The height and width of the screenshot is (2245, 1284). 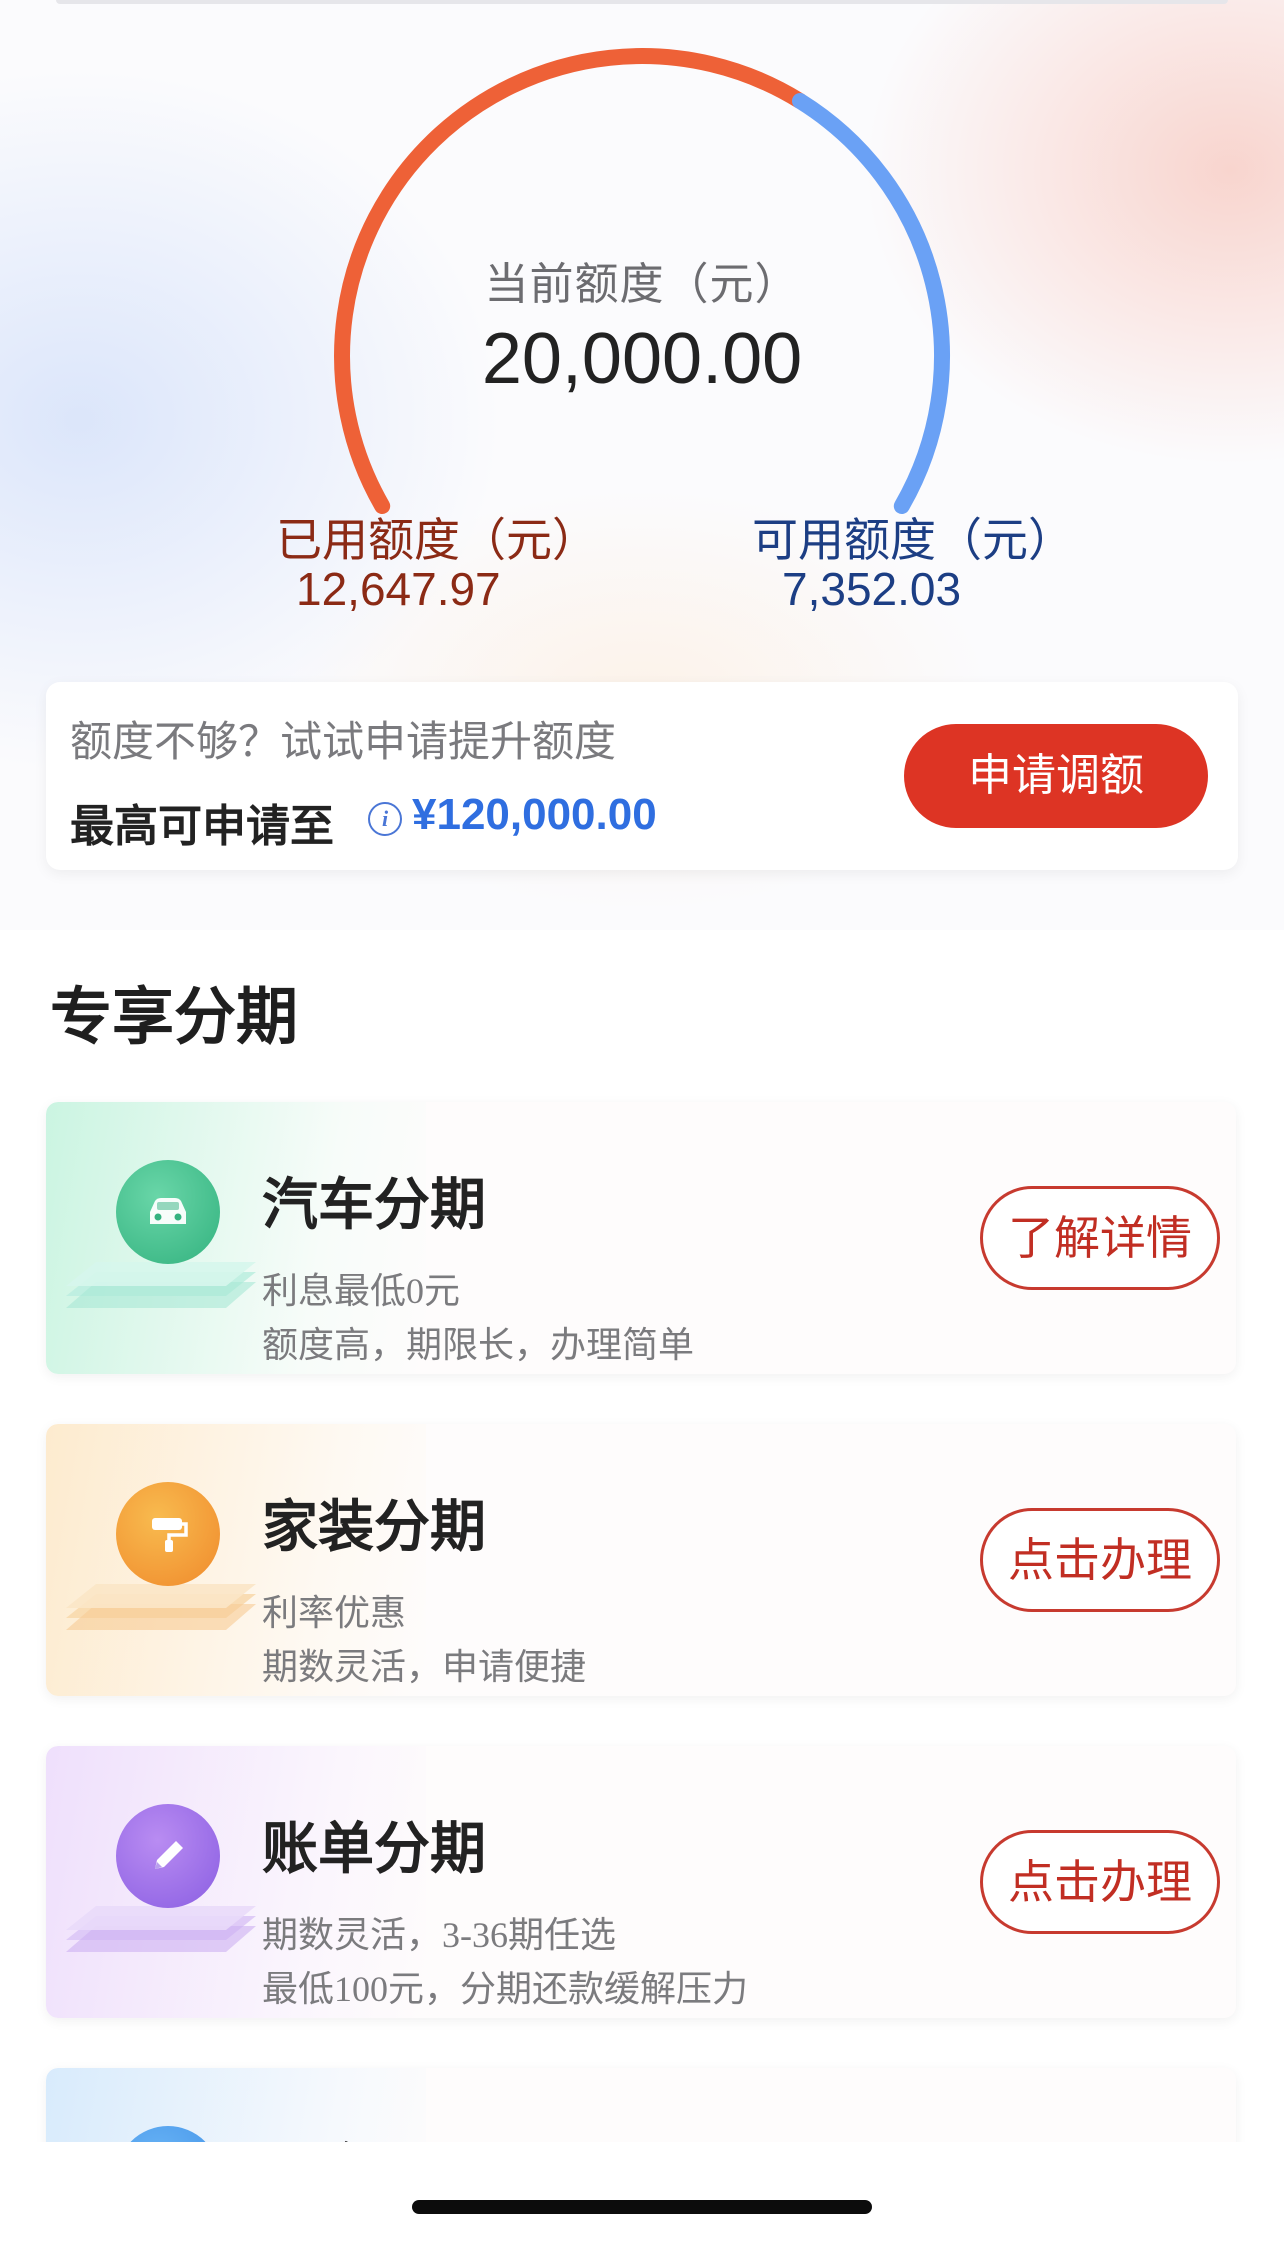 What do you see at coordinates (913, 540) in the screenshot?
I see `available-quota-label: 可用额度（元）` at bounding box center [913, 540].